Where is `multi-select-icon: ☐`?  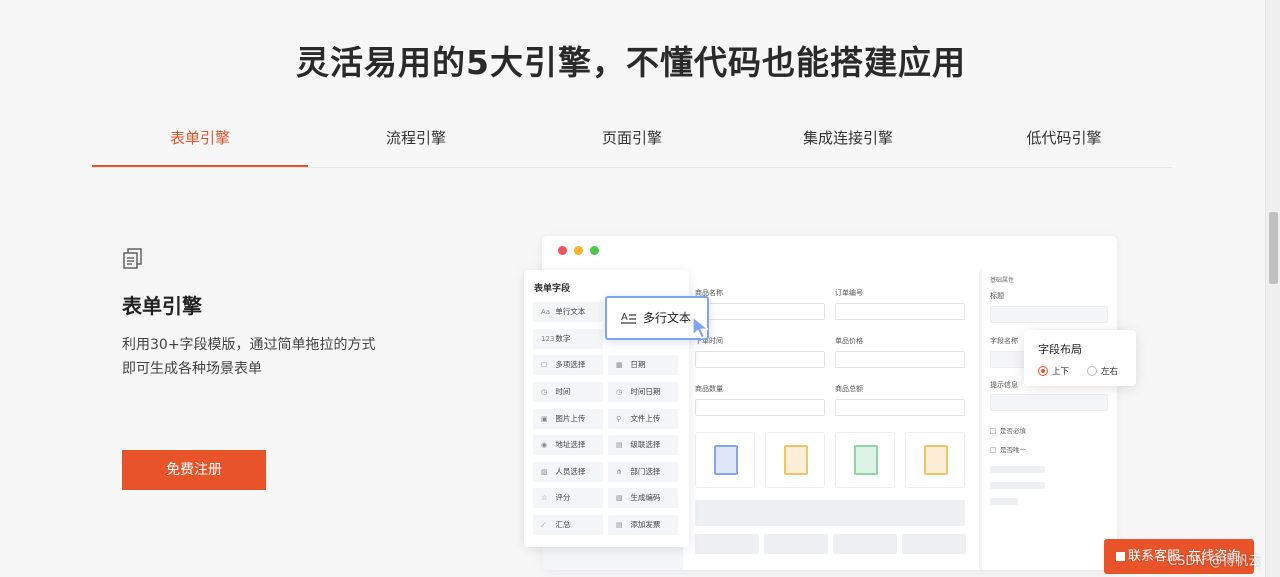
multi-select-icon: ☐ is located at coordinates (544, 365).